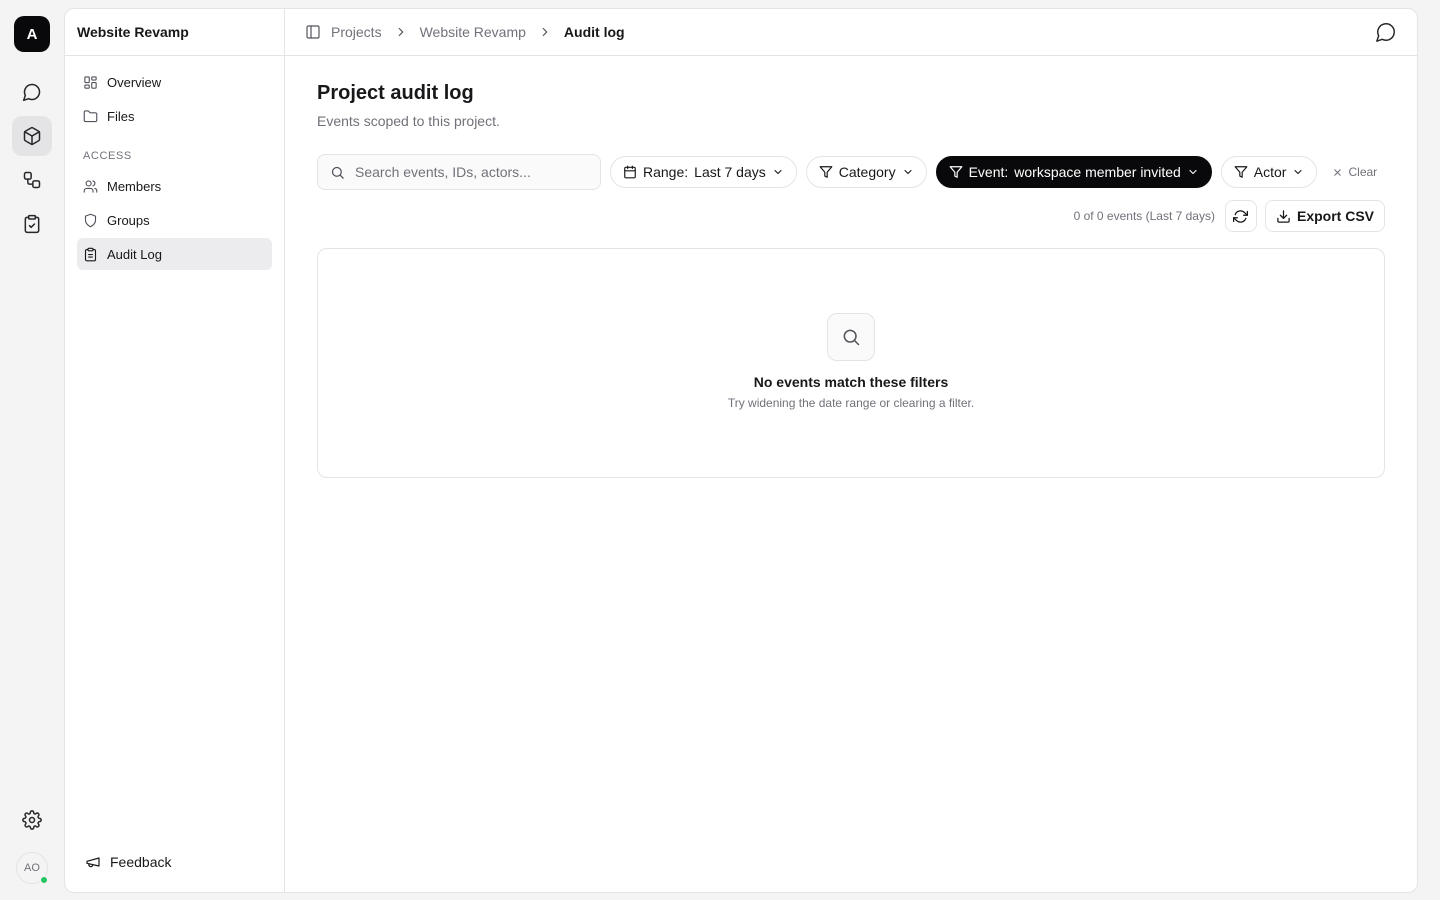  What do you see at coordinates (93, 862) in the screenshot?
I see `megaphone-icon` at bounding box center [93, 862].